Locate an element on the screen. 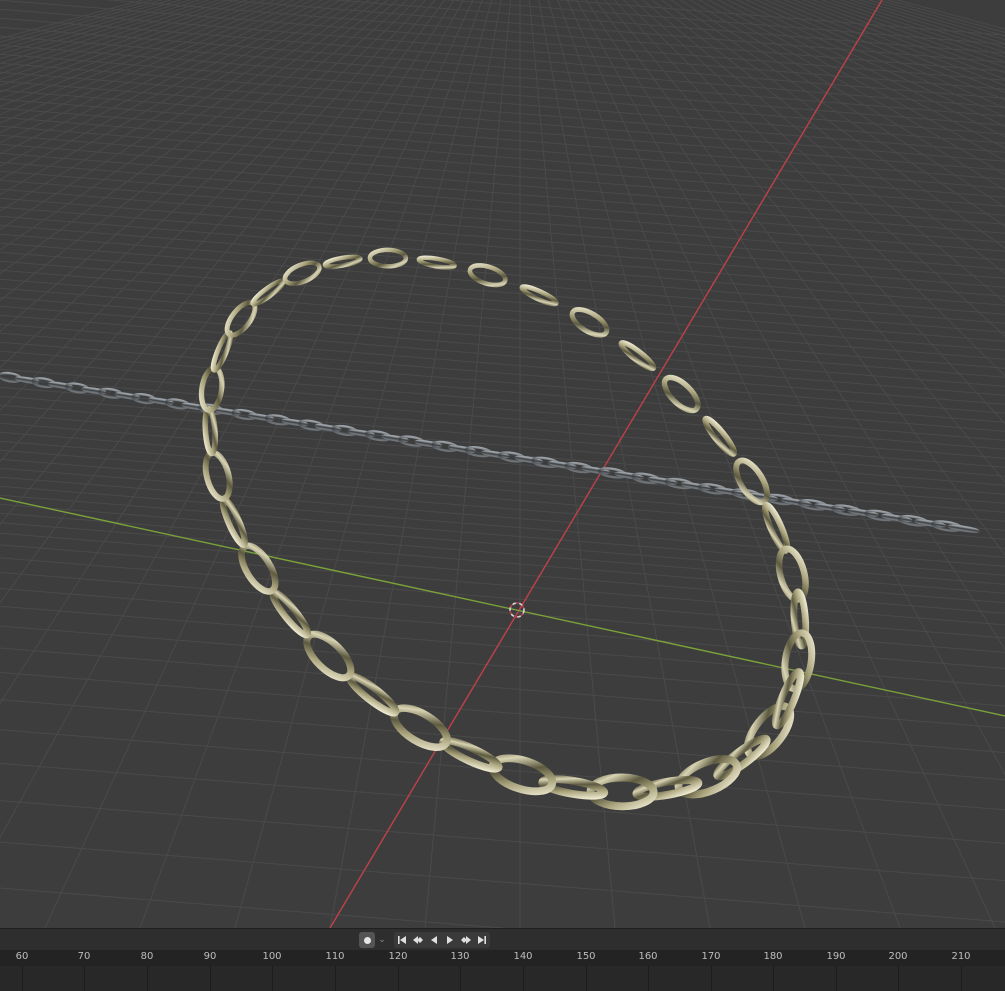 This screenshot has width=1005, height=991. frame-label-180: 180 is located at coordinates (773, 956).